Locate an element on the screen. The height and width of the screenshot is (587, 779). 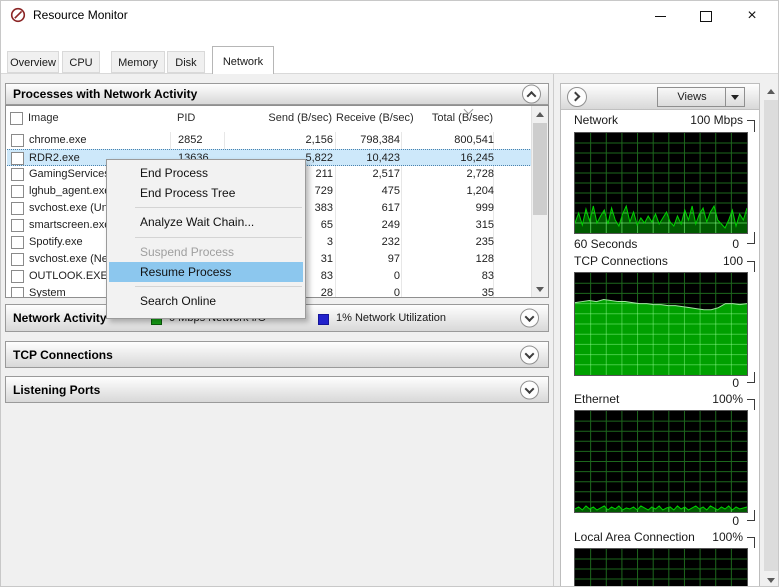
expand-listening-ports-button is located at coordinates (529, 389).